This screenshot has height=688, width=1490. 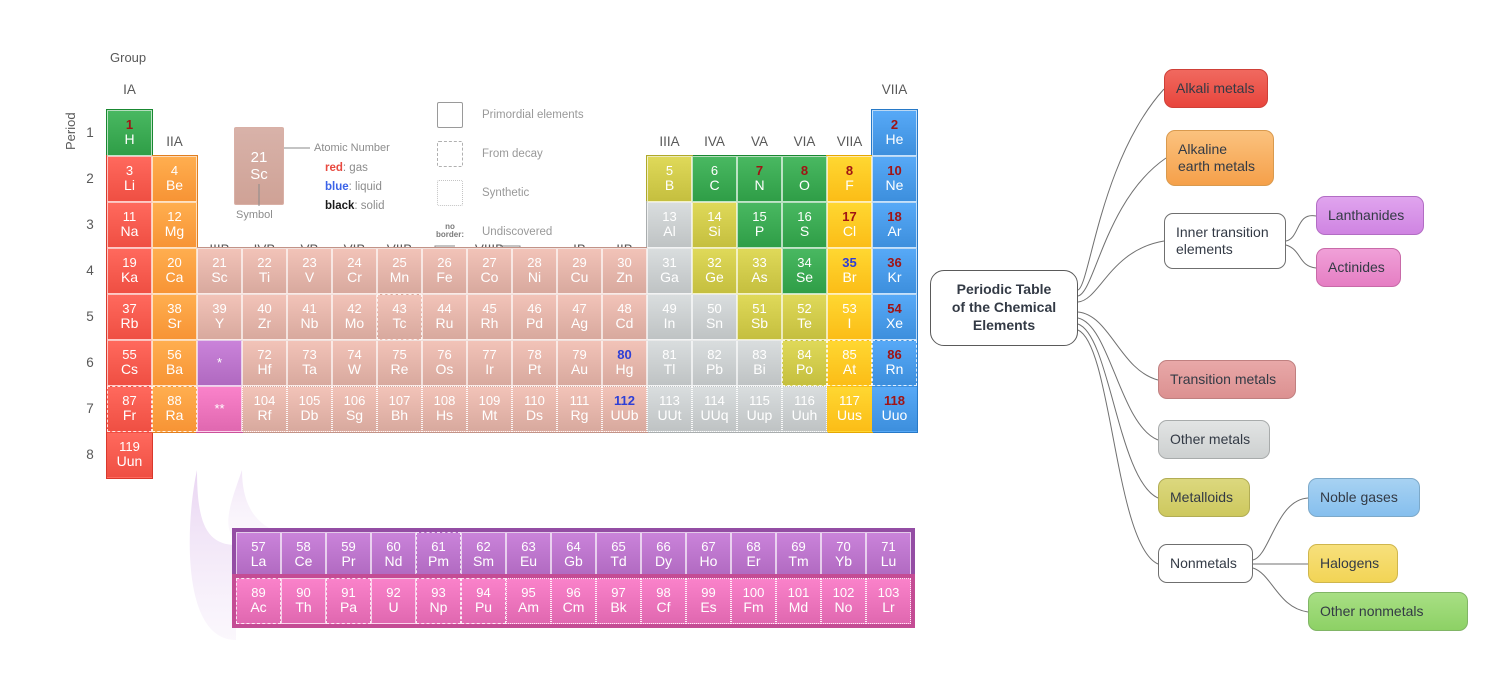 I want to click on element-cell-UUq: 114 UUq, so click(x=714, y=409).